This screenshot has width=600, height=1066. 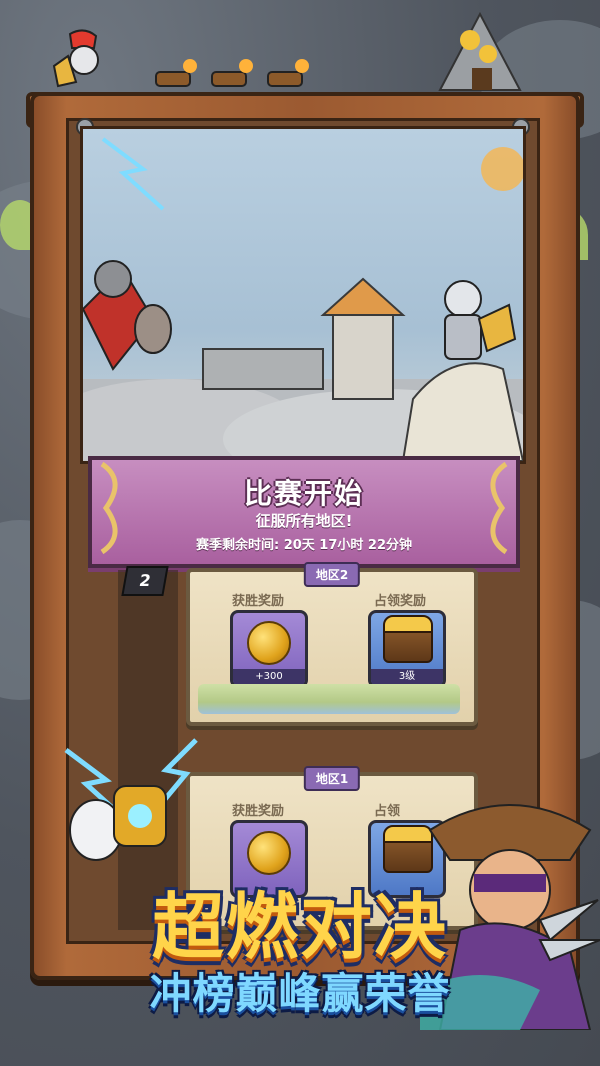 I want to click on banner-subtitle: 征服所有地区!, so click(x=304, y=521).